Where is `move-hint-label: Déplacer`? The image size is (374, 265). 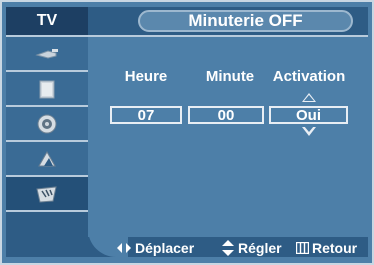
move-hint-label: Déplacer is located at coordinates (165, 248).